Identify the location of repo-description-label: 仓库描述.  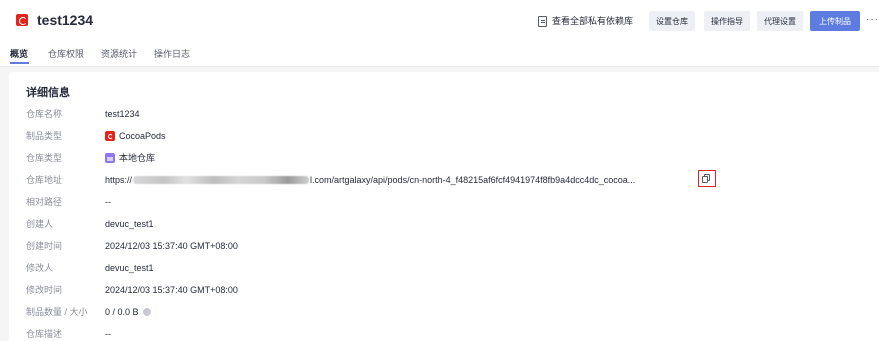
(44, 334).